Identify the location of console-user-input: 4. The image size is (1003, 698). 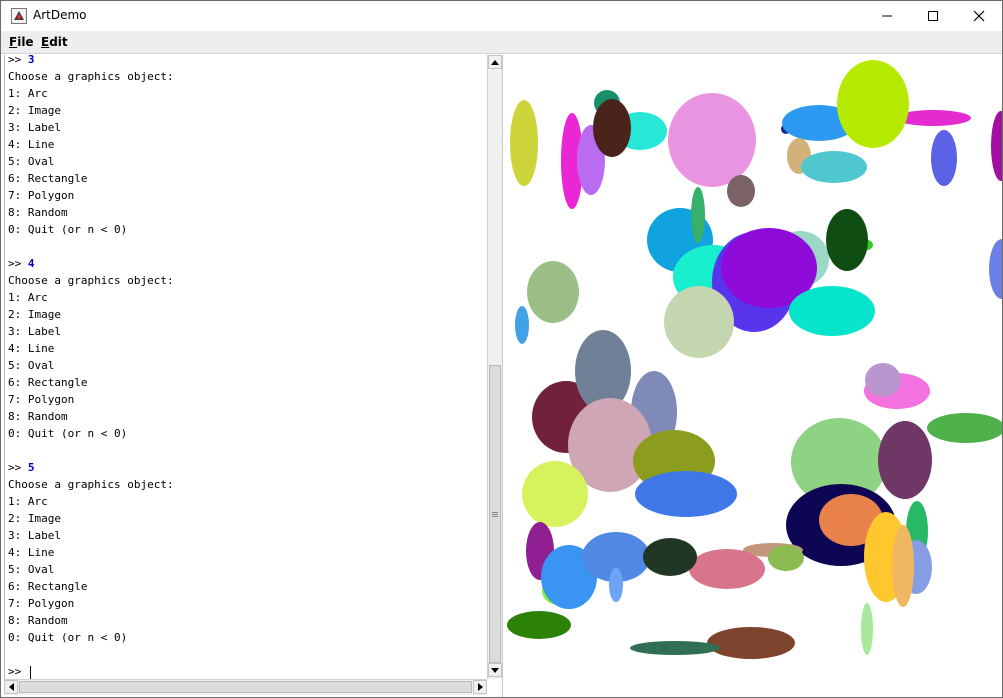
(31, 263).